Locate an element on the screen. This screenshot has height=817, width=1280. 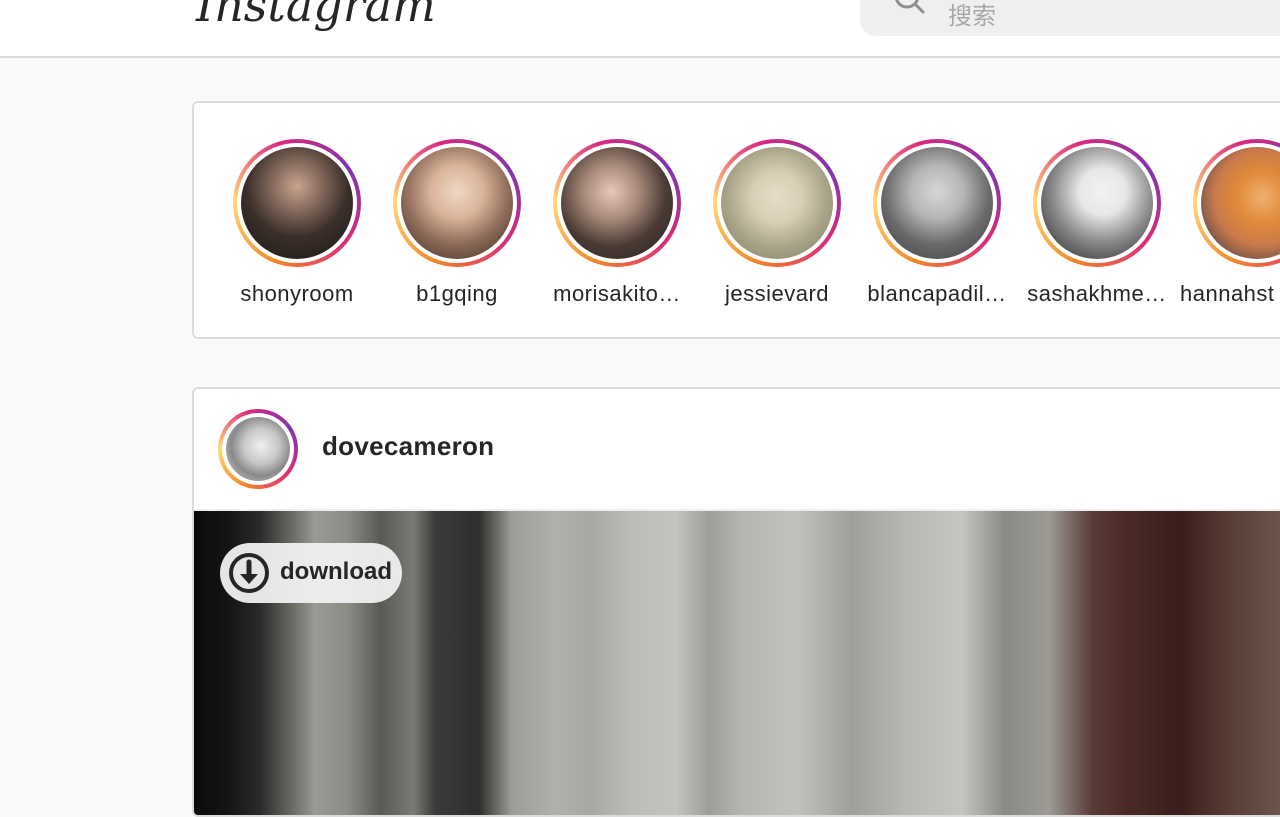
download-icon is located at coordinates (249, 573).